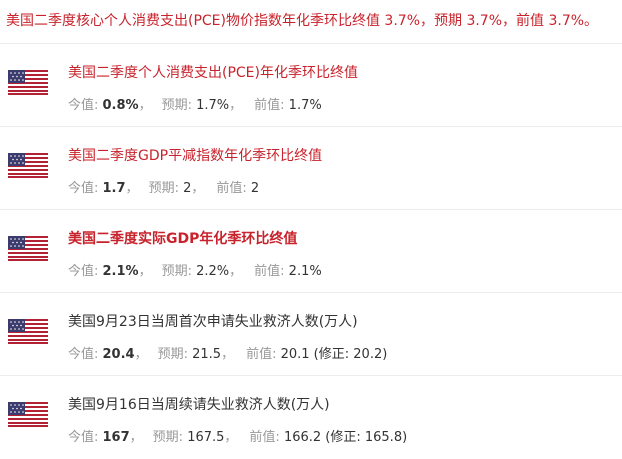  I want to click on forecast-value: 1.7%, so click(213, 105).